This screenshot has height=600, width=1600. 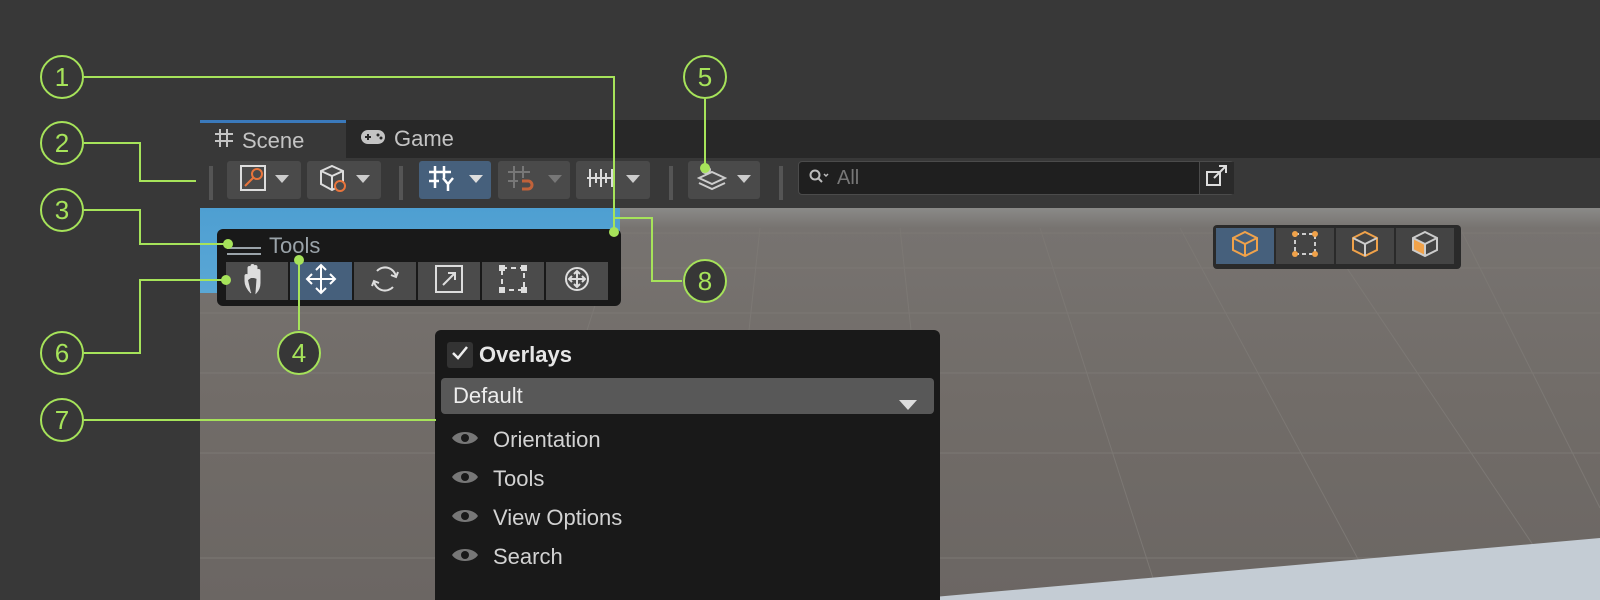 I want to click on drag-handle-icon, so click(x=244, y=252).